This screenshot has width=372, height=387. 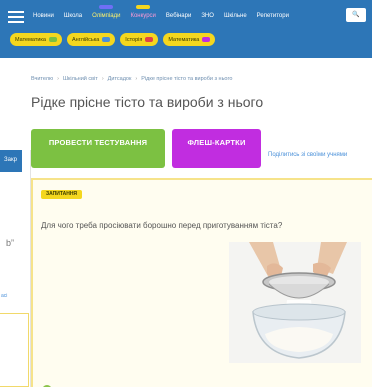 I want to click on breadcrumb-item: Вчителю, so click(x=42, y=79).